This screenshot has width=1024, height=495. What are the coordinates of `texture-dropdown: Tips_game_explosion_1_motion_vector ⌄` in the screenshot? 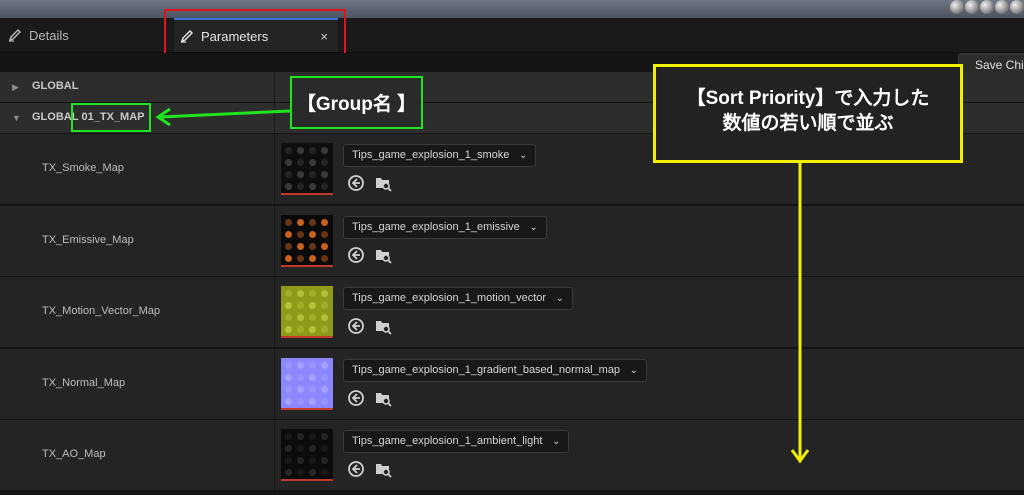 It's located at (458, 298).